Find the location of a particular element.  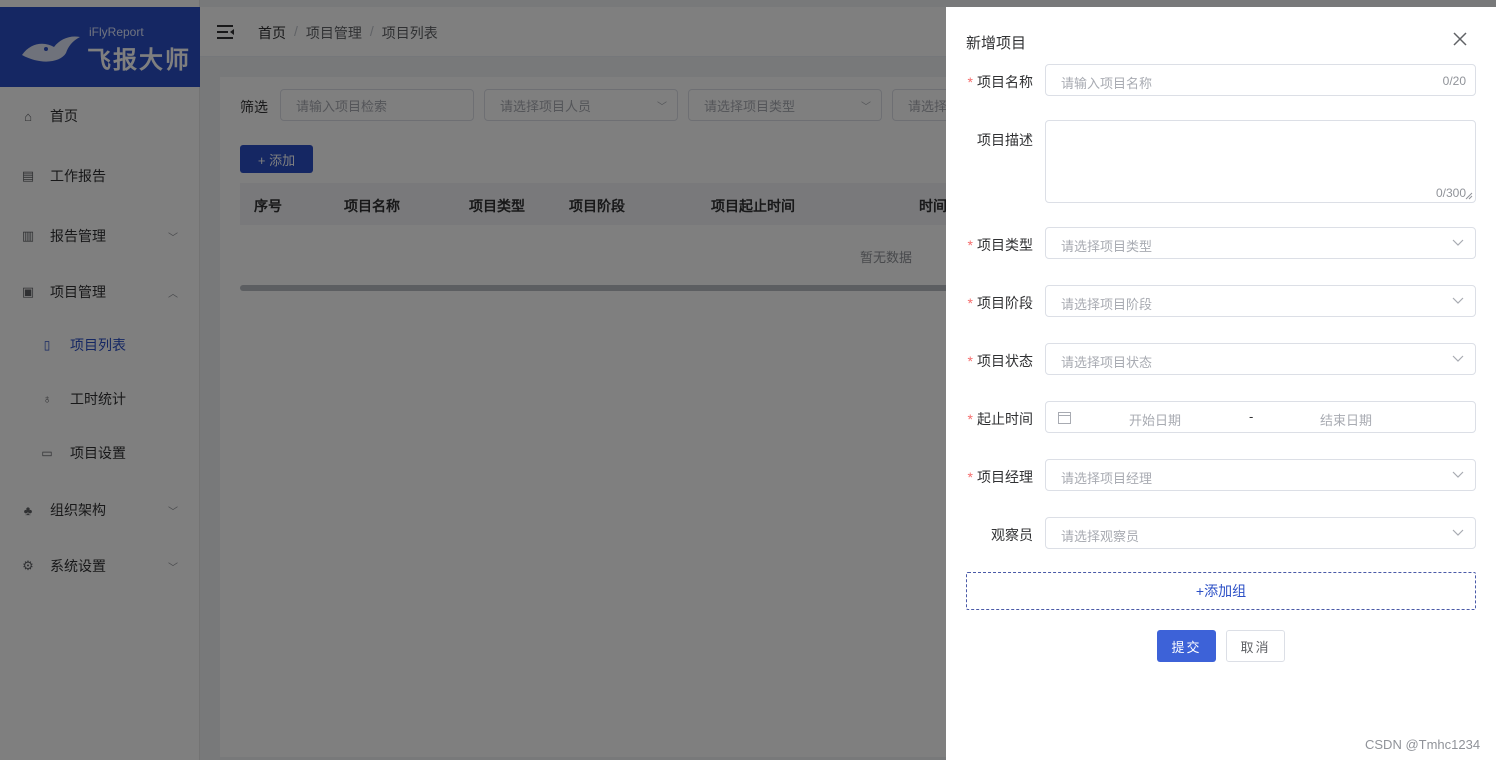

date-range-picker: 开始日期 - 结束日期 is located at coordinates (1260, 417).